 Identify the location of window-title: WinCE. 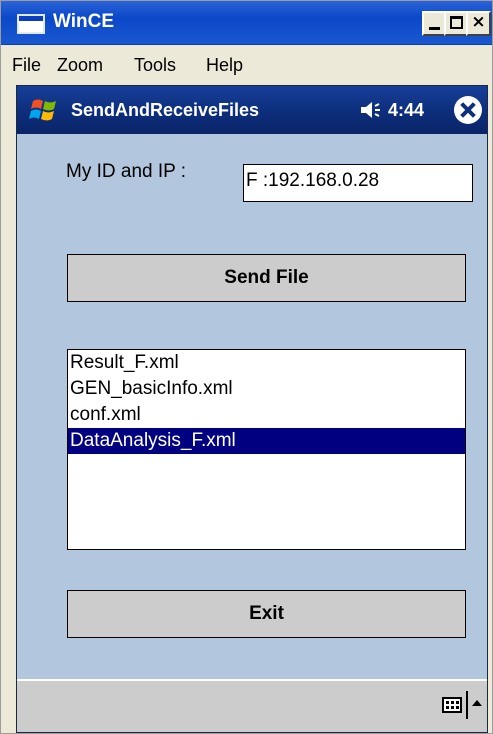
(84, 21).